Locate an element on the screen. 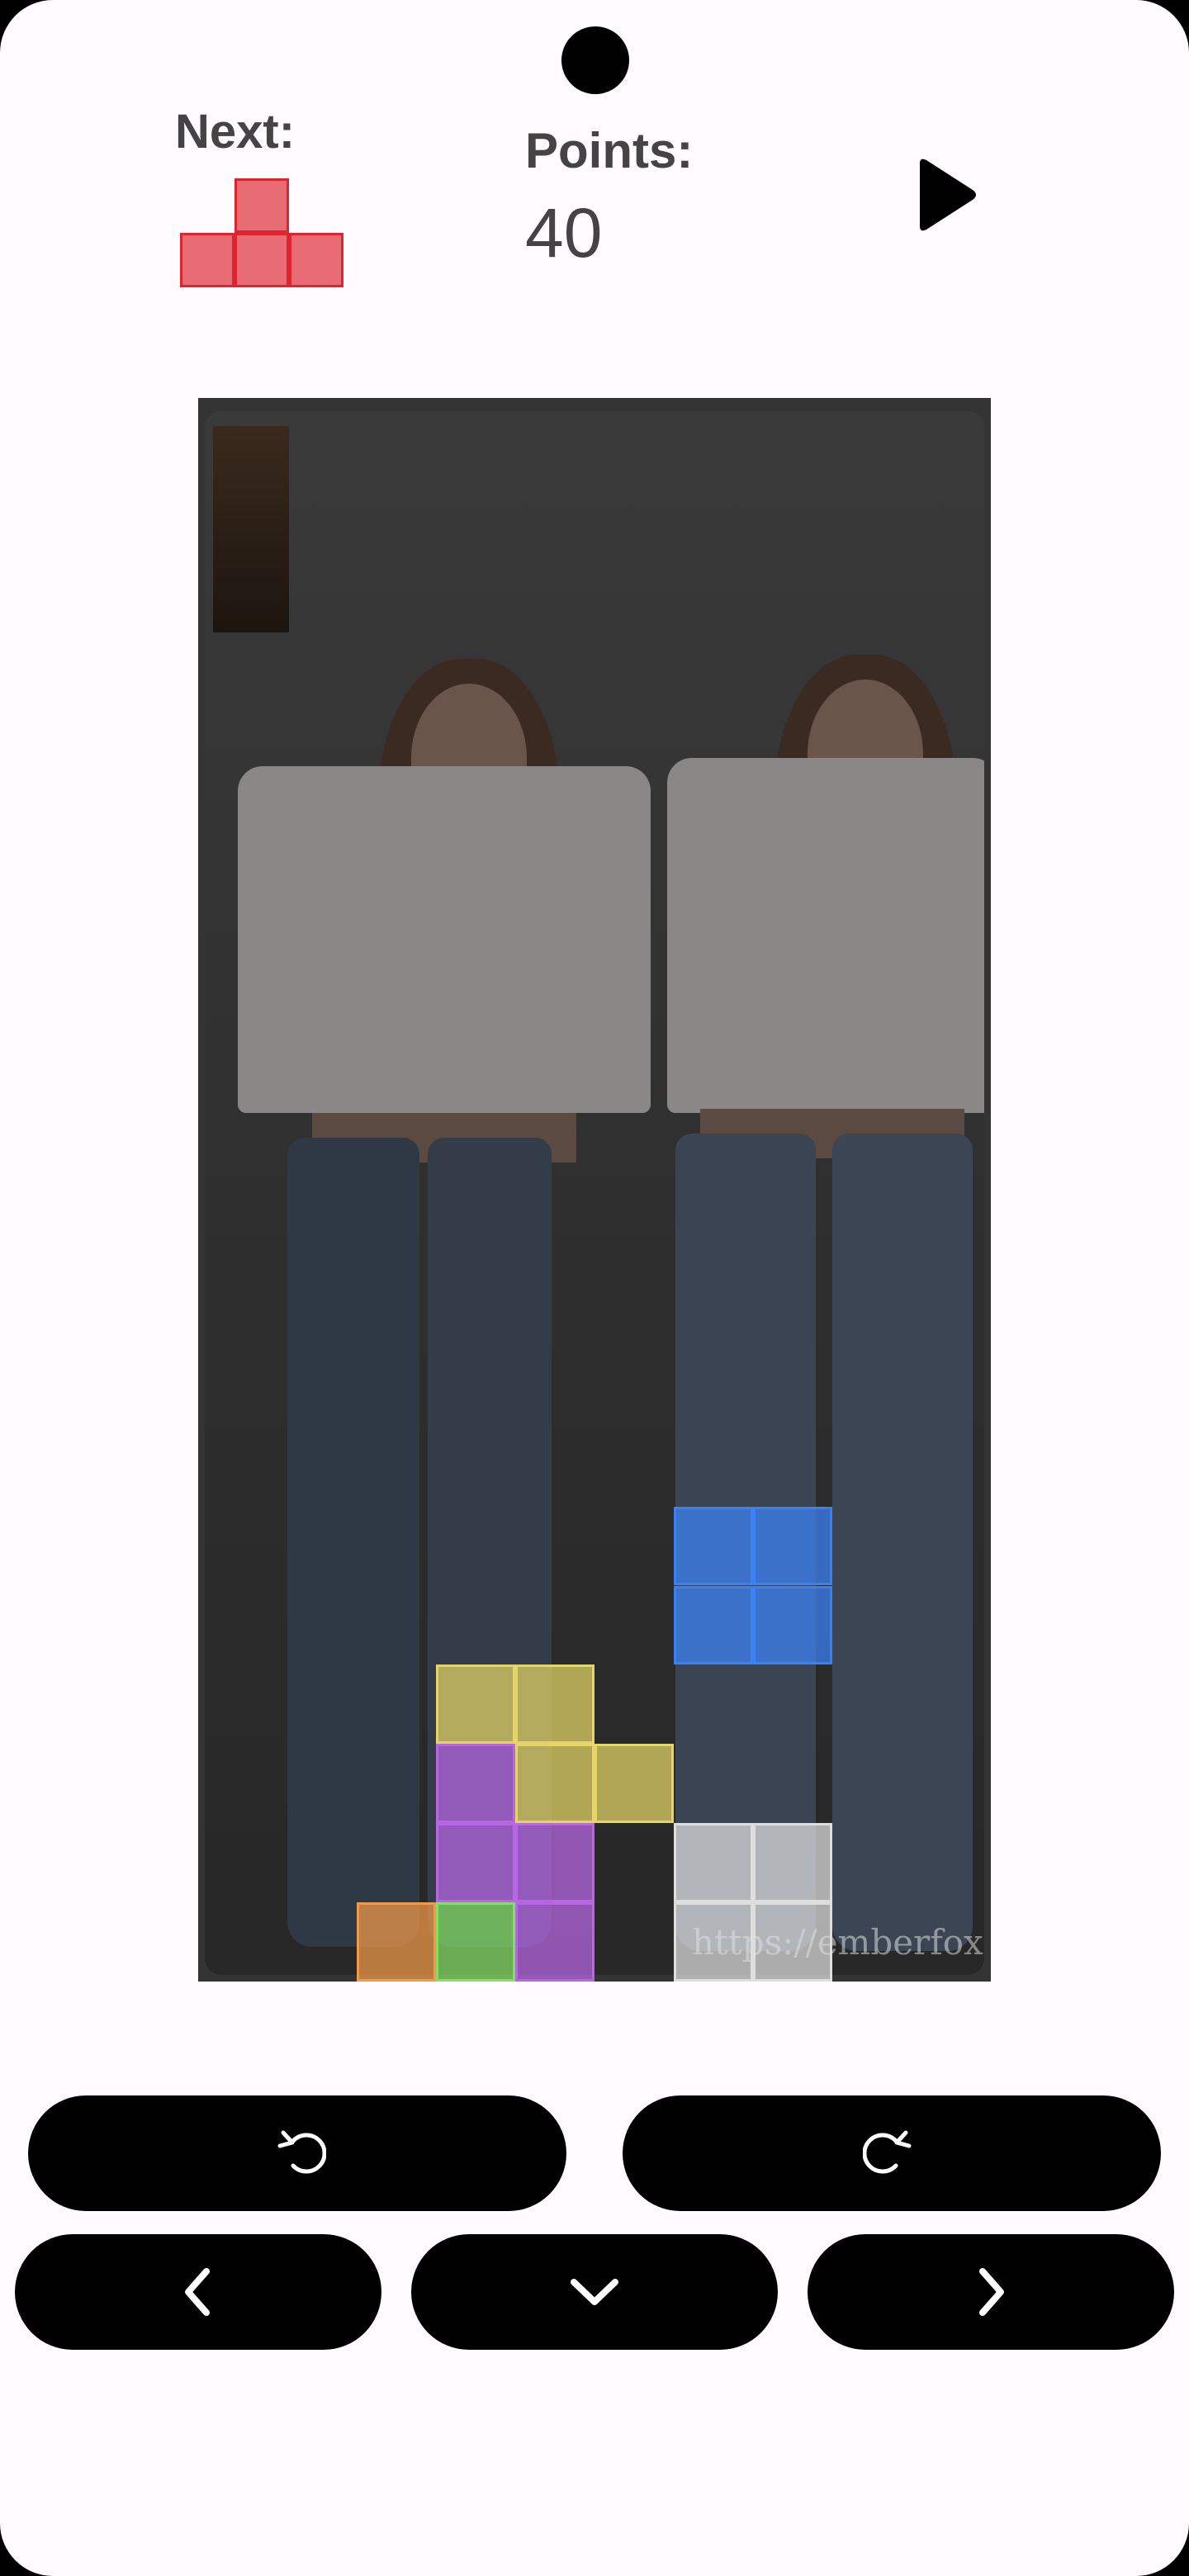 The image size is (1189, 2576). play-button is located at coordinates (945, 195).